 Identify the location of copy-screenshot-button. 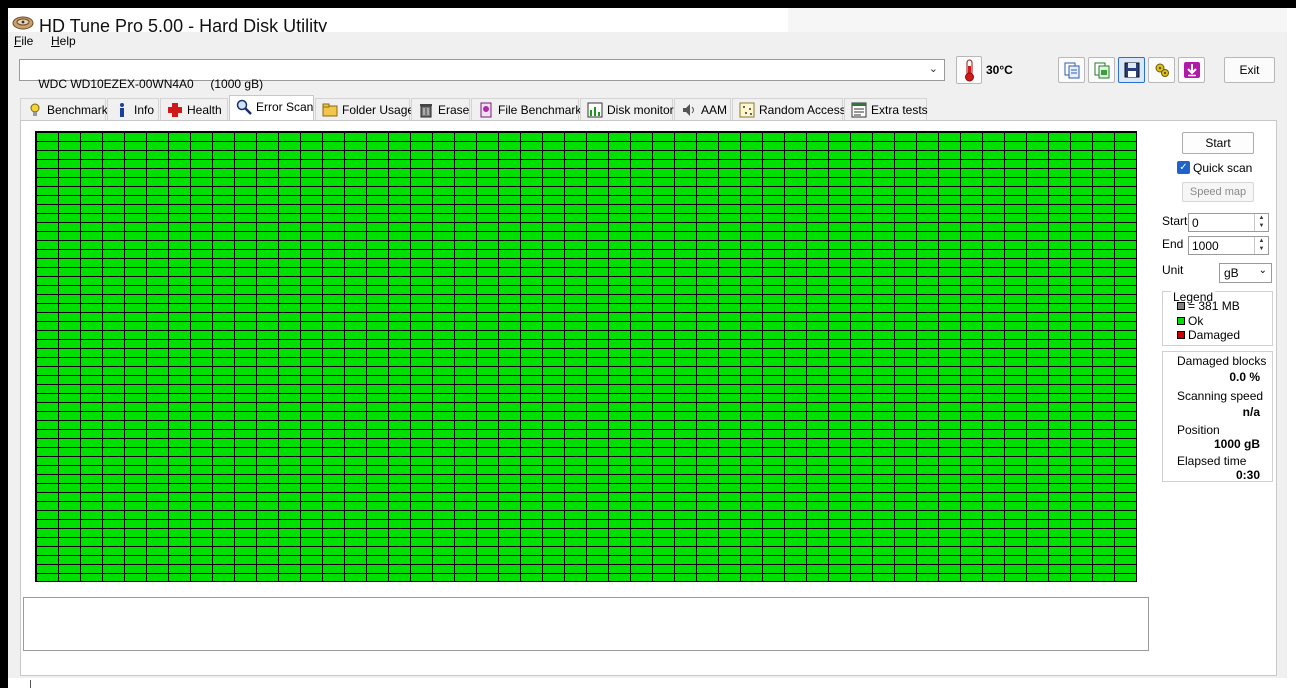
(1101, 70).